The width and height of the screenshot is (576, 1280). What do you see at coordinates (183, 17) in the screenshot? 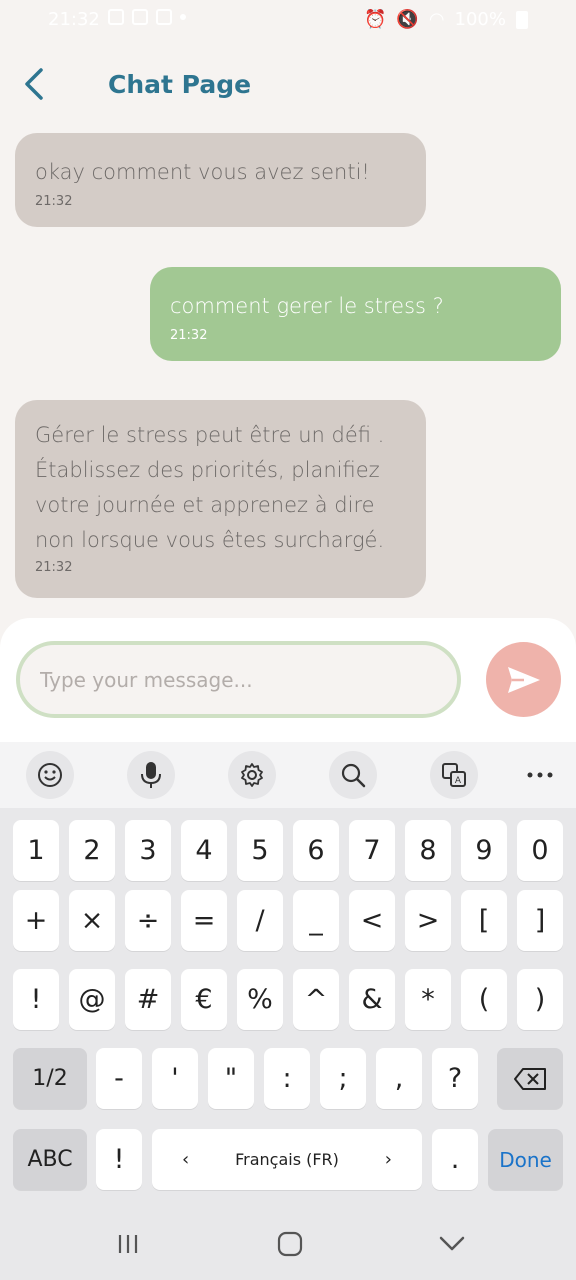
I see `dot-icon` at bounding box center [183, 17].